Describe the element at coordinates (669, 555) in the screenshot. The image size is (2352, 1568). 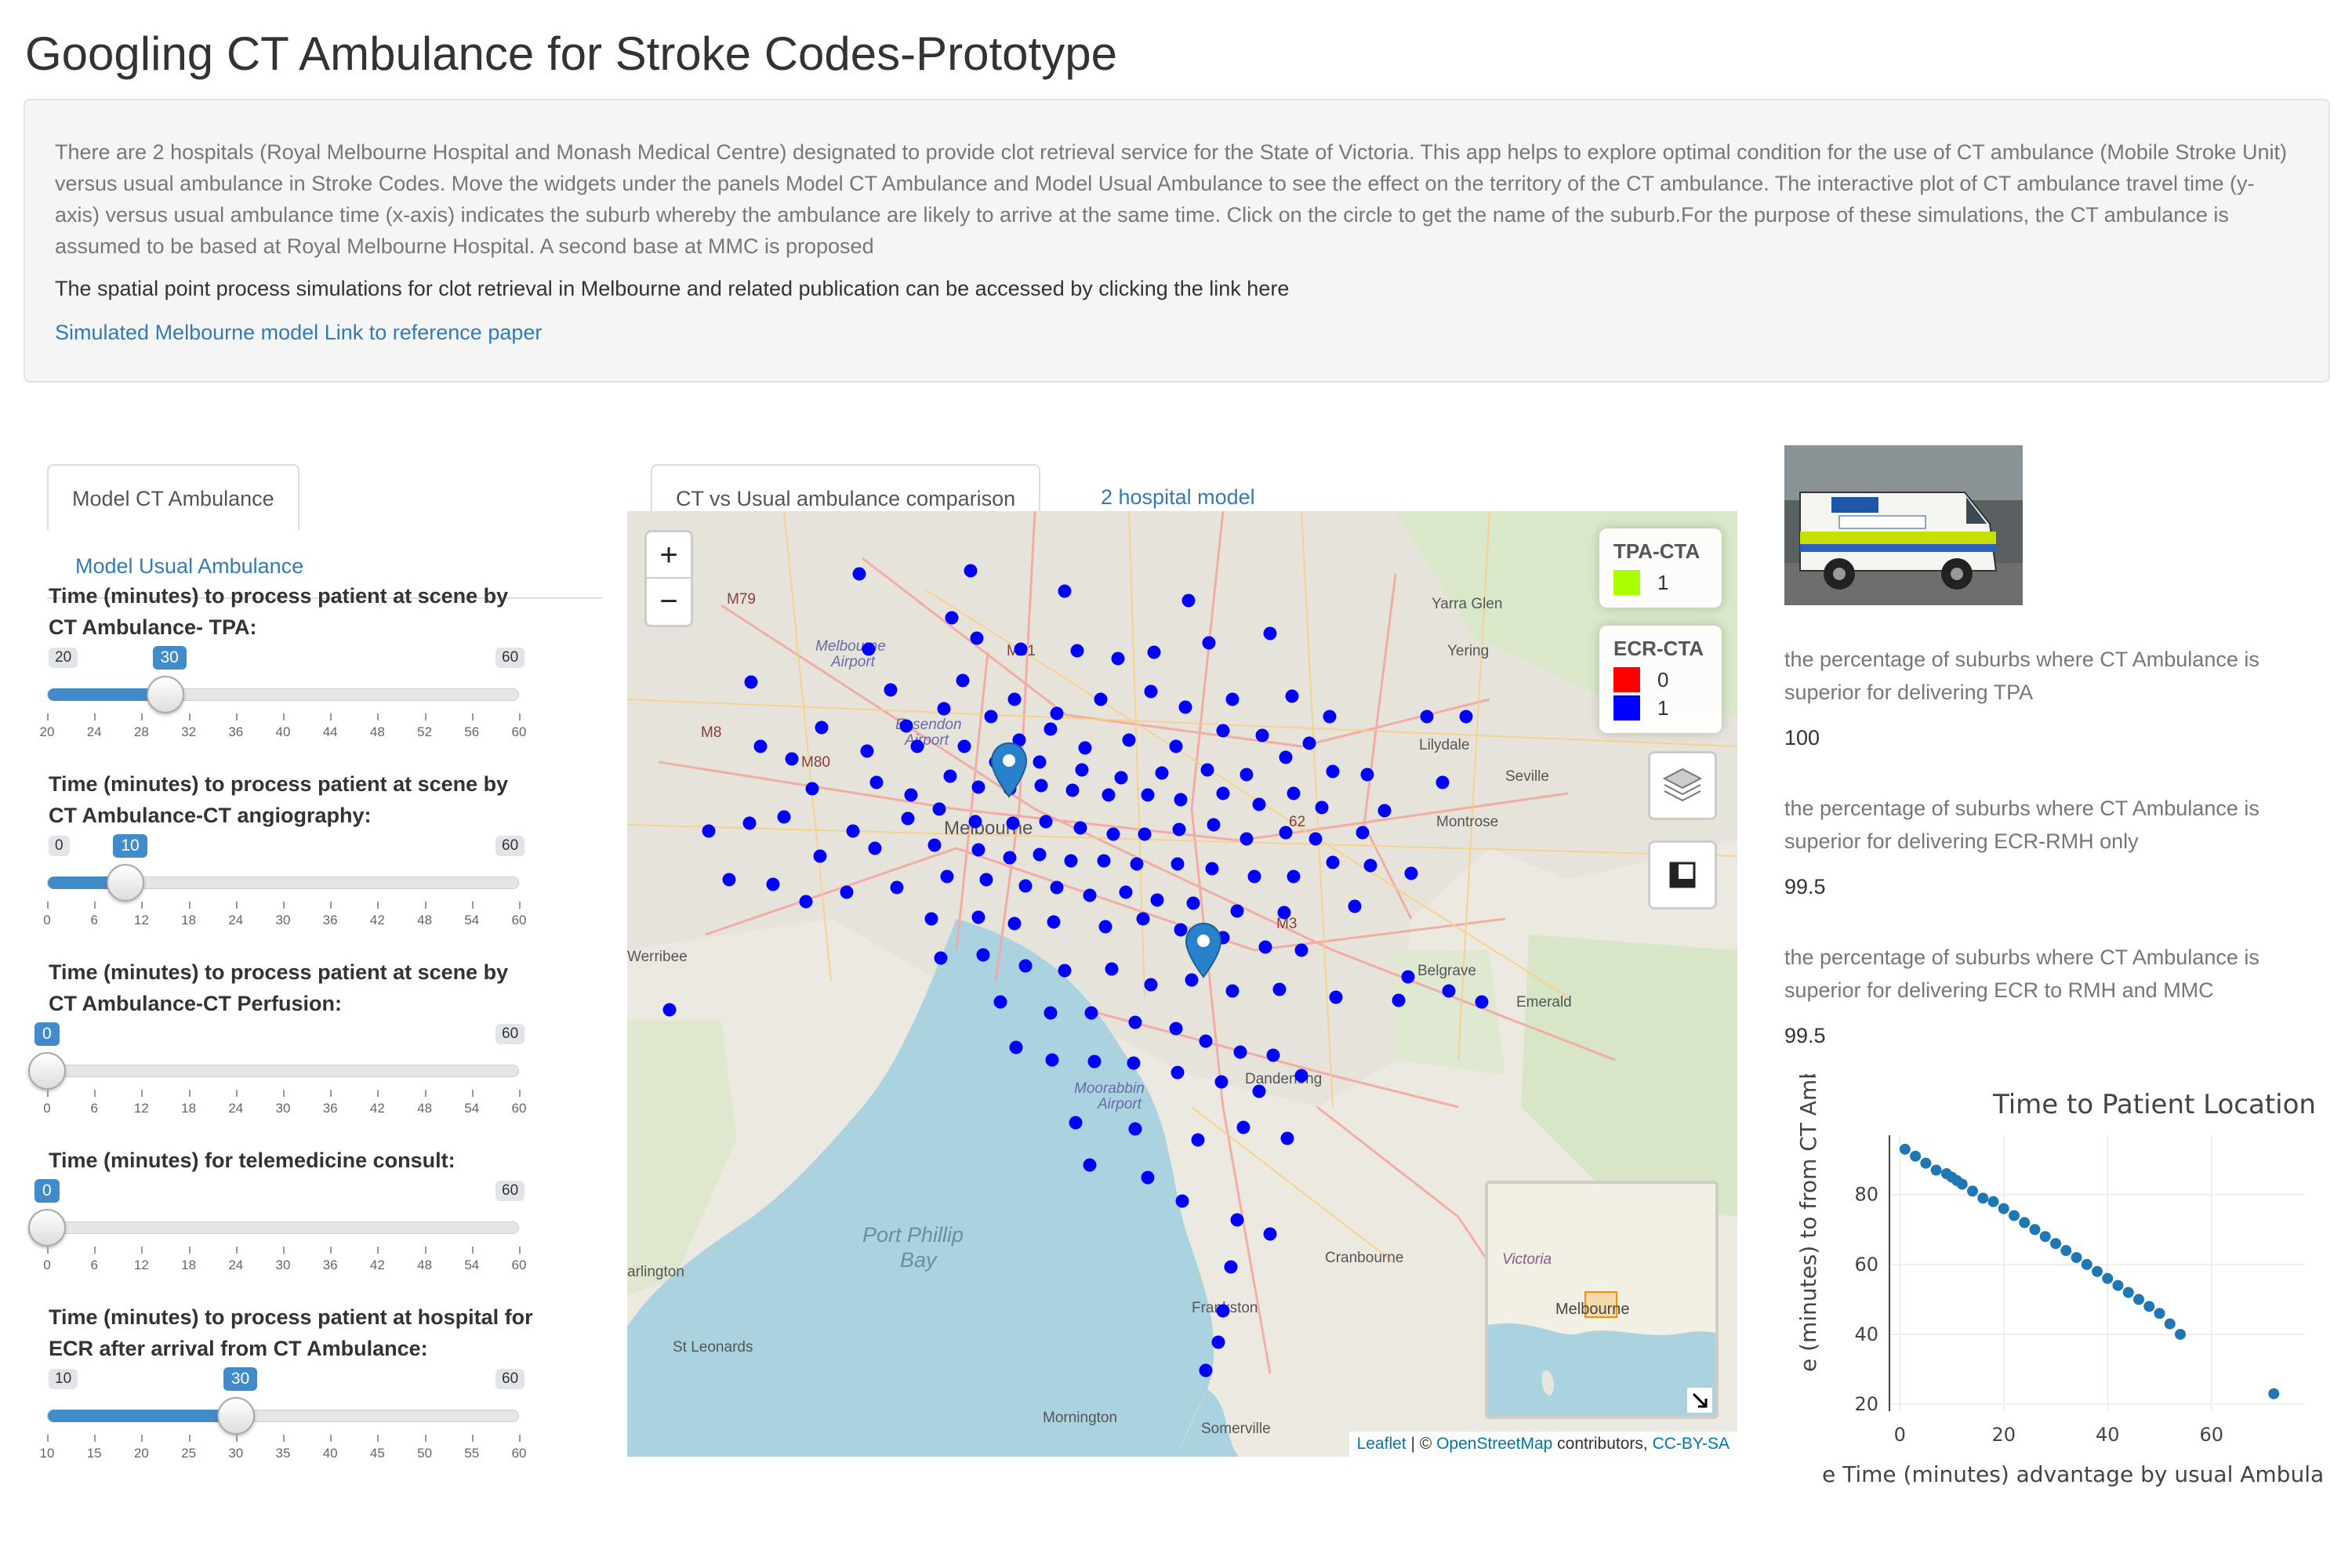
I see `zoom-in-button: +` at that location.